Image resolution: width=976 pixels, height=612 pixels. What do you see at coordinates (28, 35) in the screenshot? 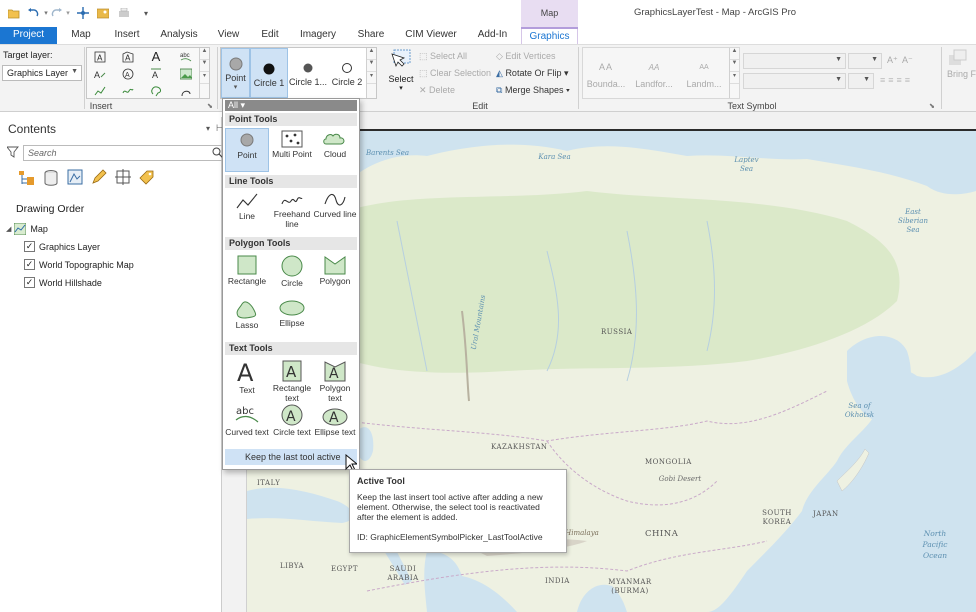
I see `tab-project: Project` at bounding box center [28, 35].